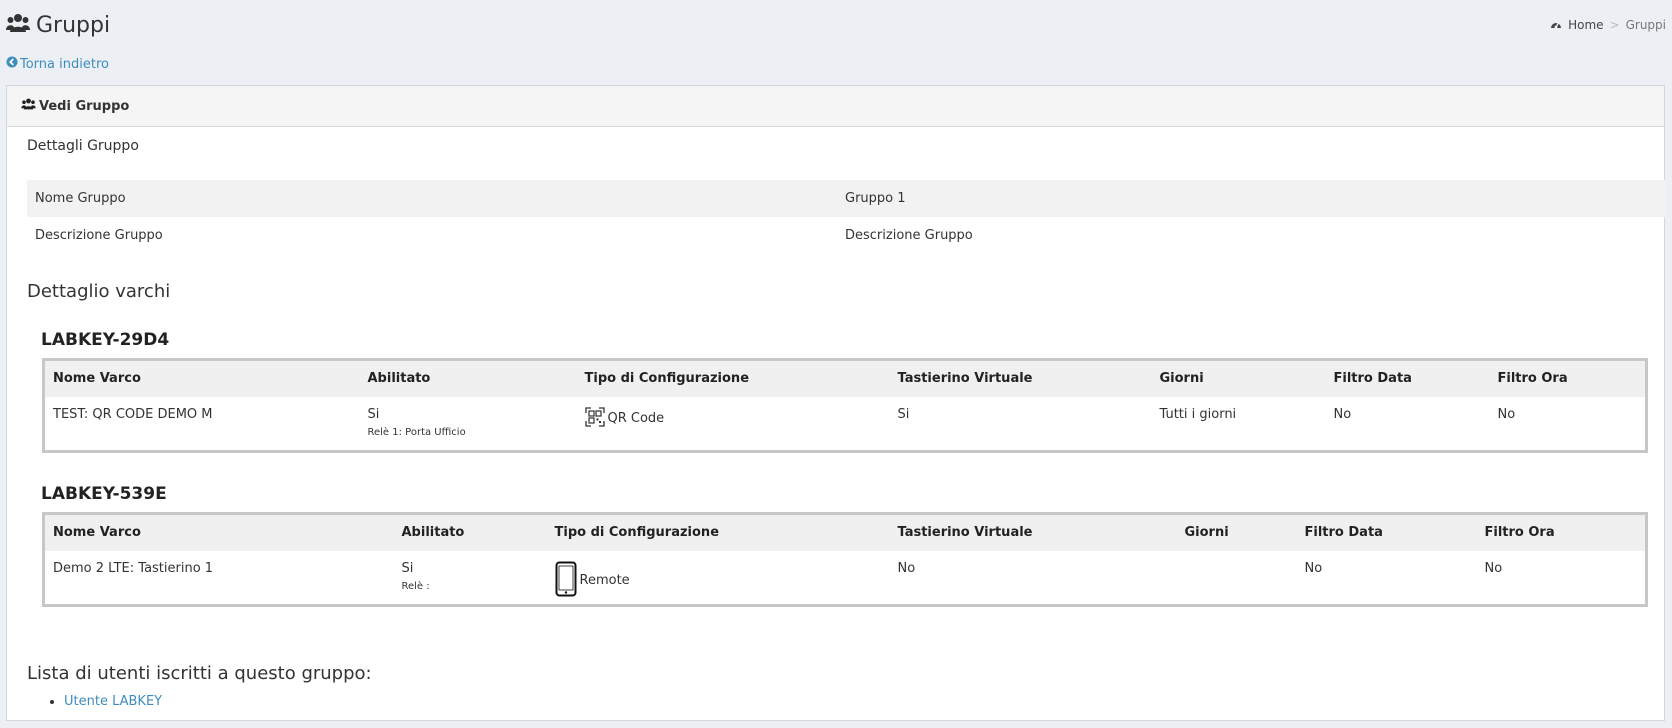 The image size is (1672, 728). What do you see at coordinates (104, 494) in the screenshot?
I see `device-title: LABKEY-539E` at bounding box center [104, 494].